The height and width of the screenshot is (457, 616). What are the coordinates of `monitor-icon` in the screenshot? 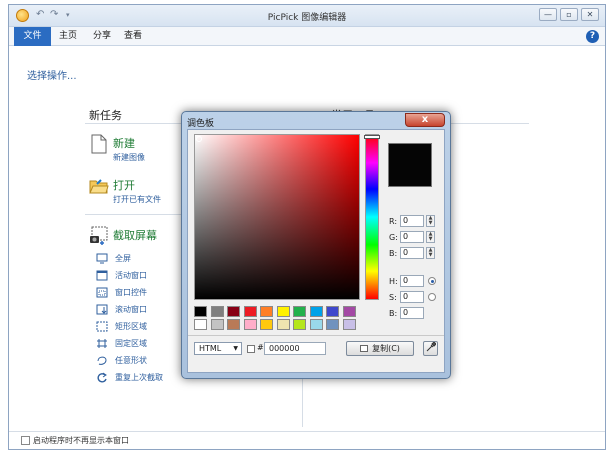 It's located at (102, 258).